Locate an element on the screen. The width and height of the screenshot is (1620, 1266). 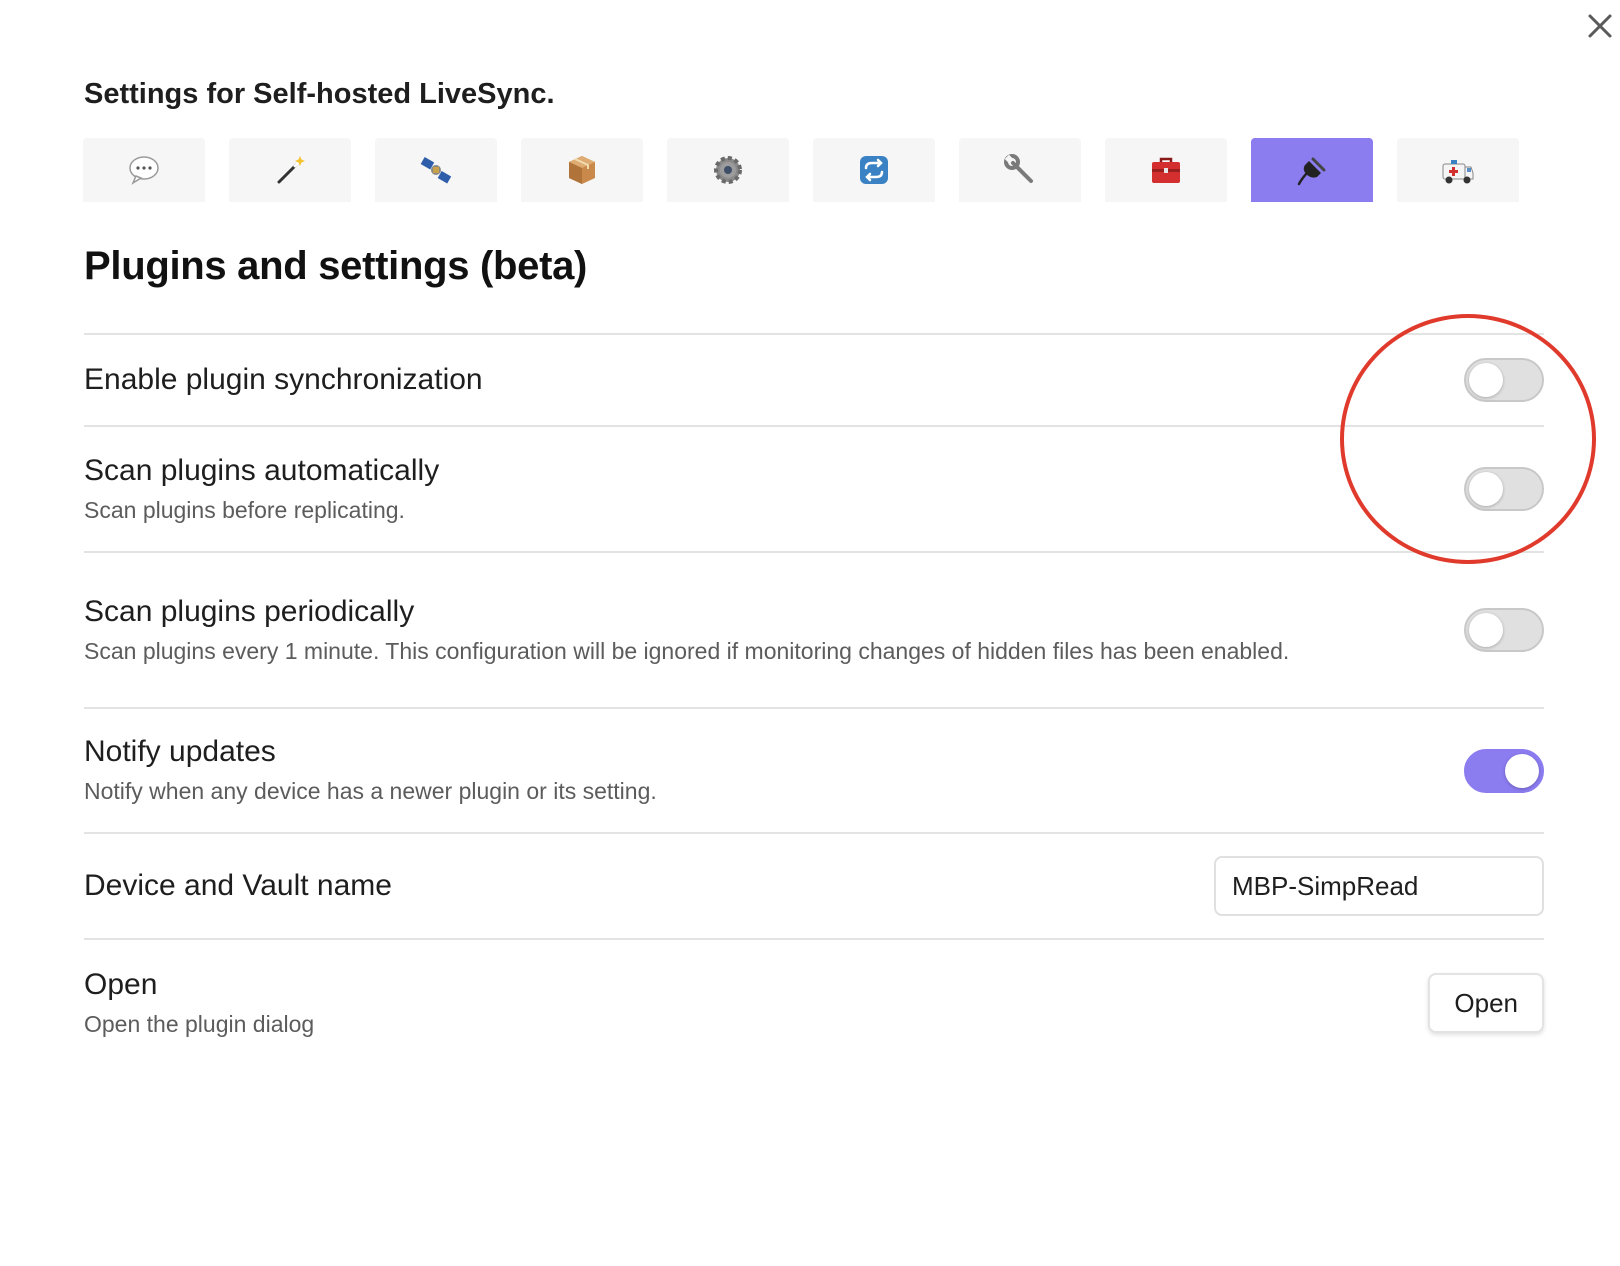
enable-plugin-sync-toggle is located at coordinates (1504, 380).